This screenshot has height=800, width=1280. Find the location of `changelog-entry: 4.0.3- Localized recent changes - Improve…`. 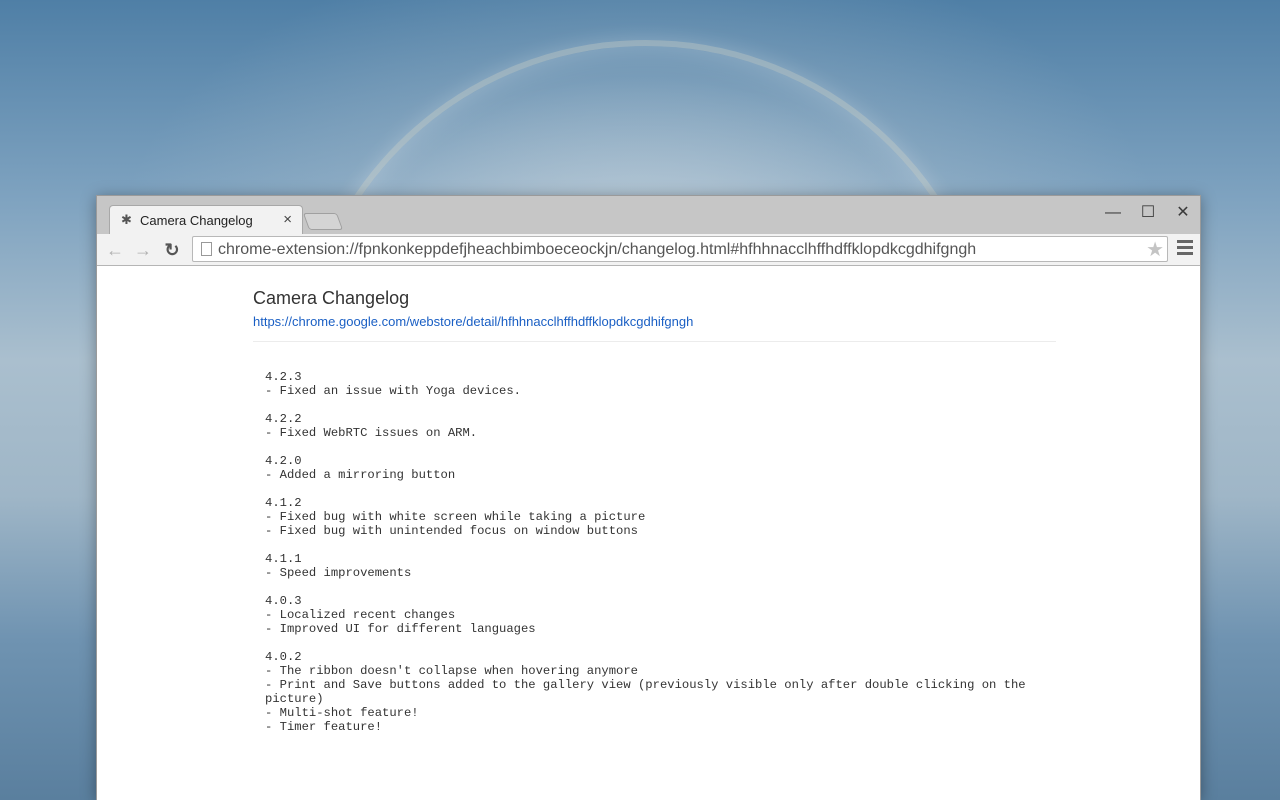

changelog-entry: 4.0.3- Localized recent changes - Improve… is located at coordinates (660, 615).